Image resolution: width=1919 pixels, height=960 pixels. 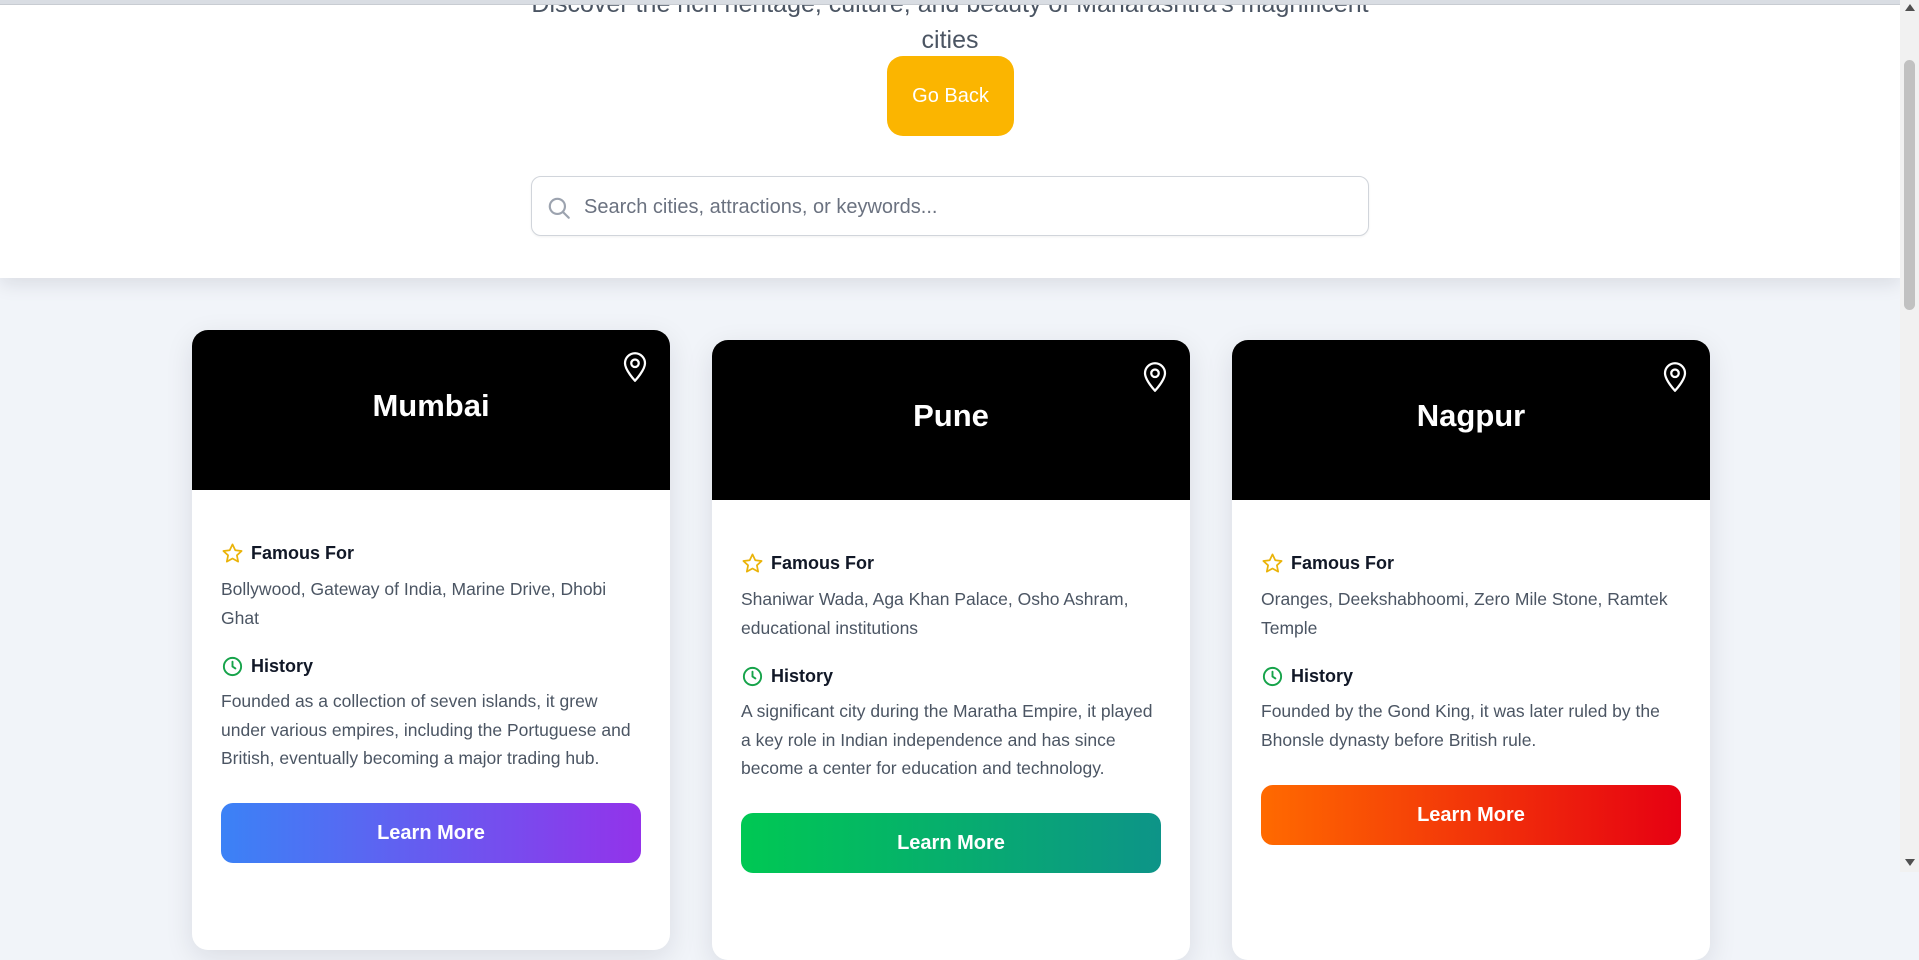 What do you see at coordinates (1910, 862) in the screenshot?
I see `scroll-down-arrow-icon` at bounding box center [1910, 862].